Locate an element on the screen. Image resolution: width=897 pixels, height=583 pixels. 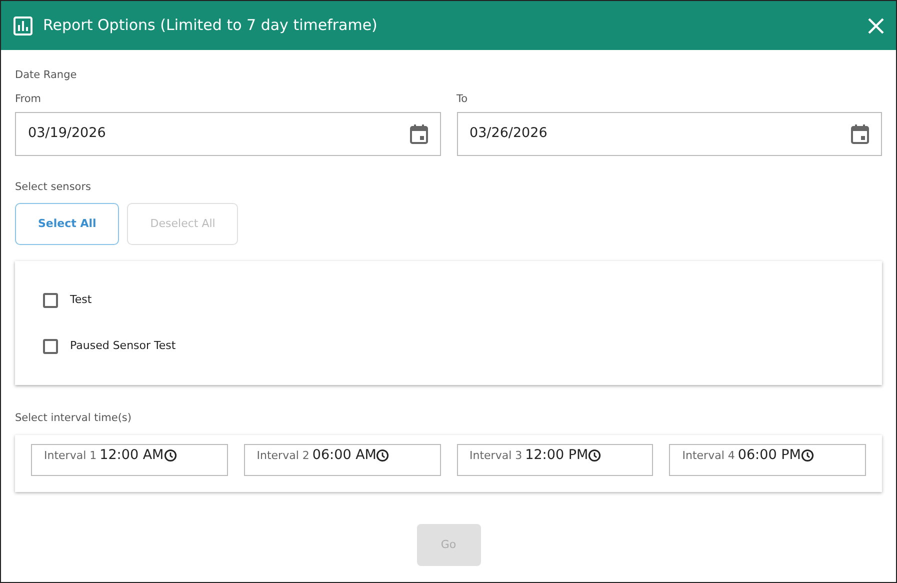
section-label: Select interval time(s) is located at coordinates (73, 418).